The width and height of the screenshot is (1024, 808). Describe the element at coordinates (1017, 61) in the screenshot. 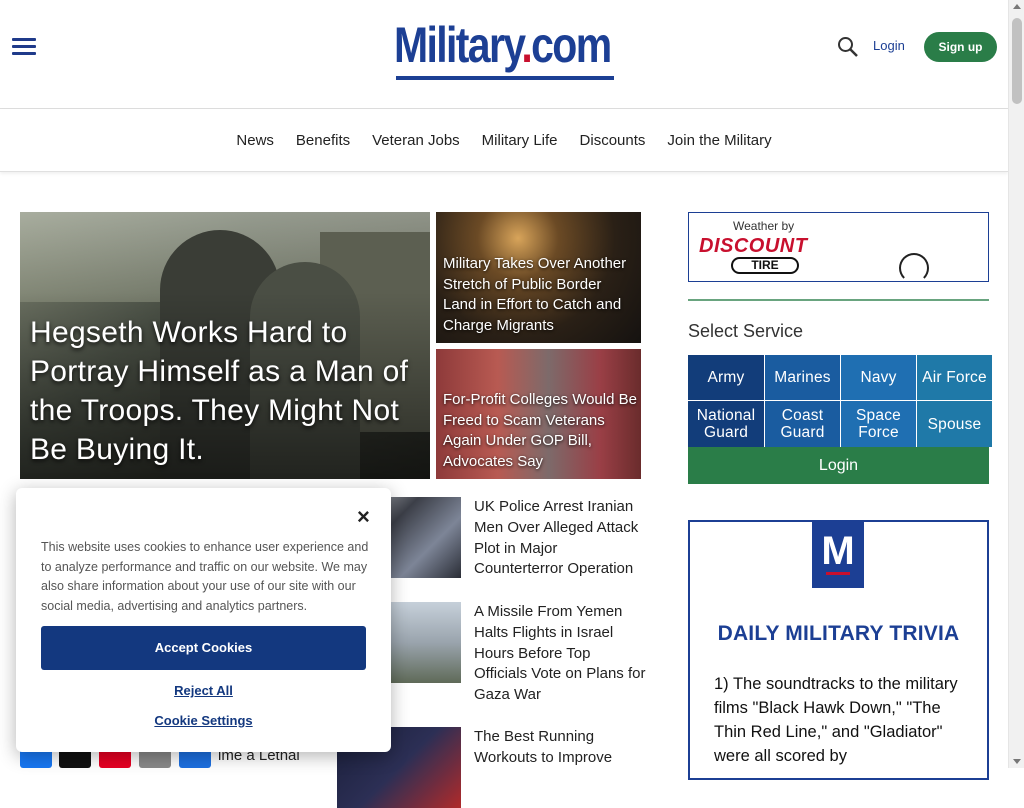

I see `scroll-thumb` at that location.